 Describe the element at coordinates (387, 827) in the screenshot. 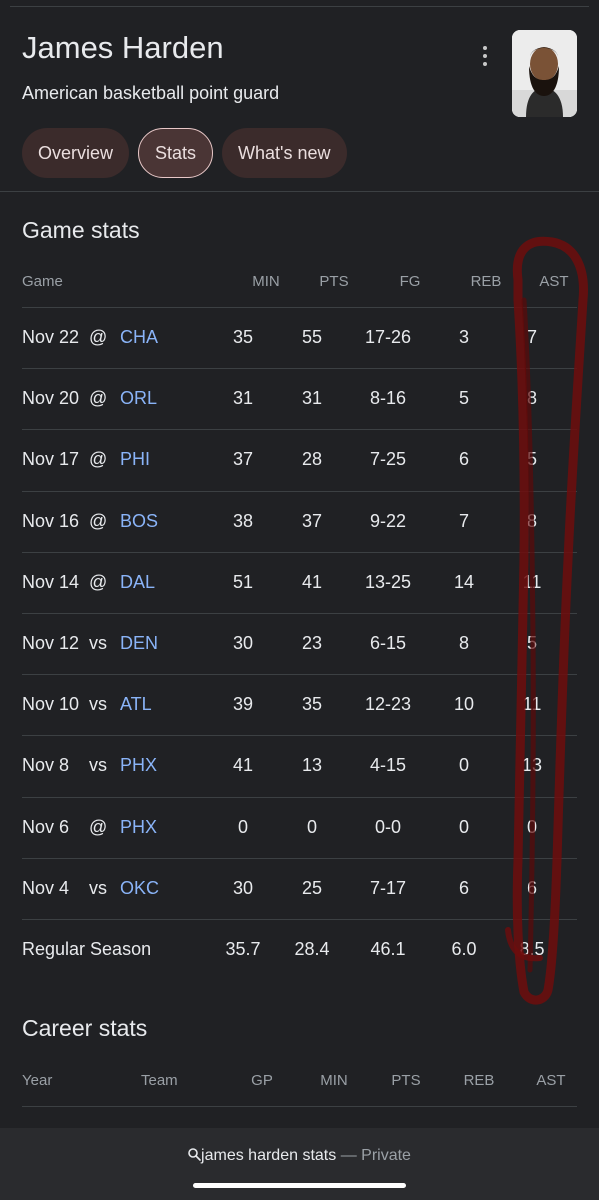

I see `cell-fg: 0-0` at that location.